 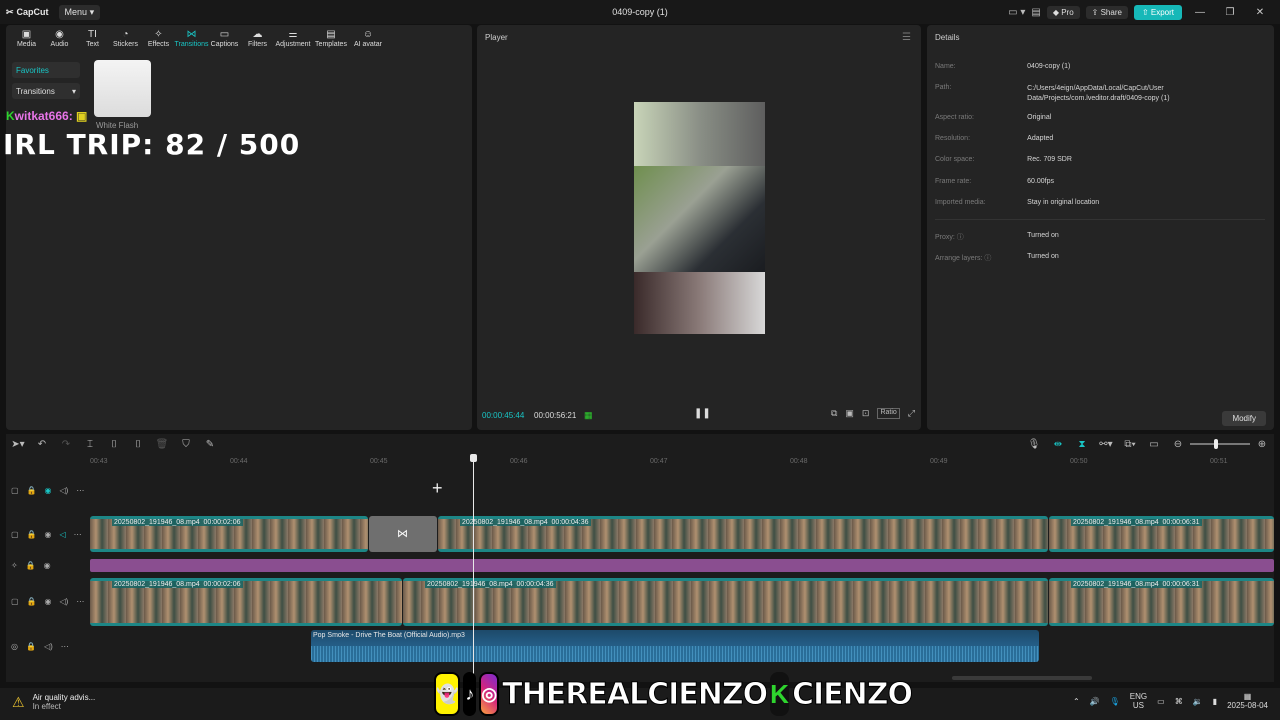 What do you see at coordinates (1178, 444) in the screenshot?
I see `zoom-out-icon: ⊖` at bounding box center [1178, 444].